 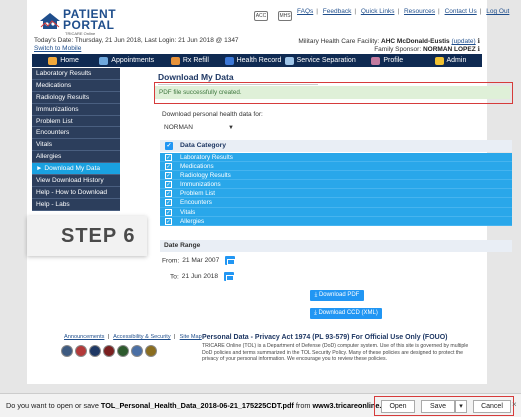 What do you see at coordinates (50, 21) in the screenshot?
I see `house-people-icon` at bounding box center [50, 21].